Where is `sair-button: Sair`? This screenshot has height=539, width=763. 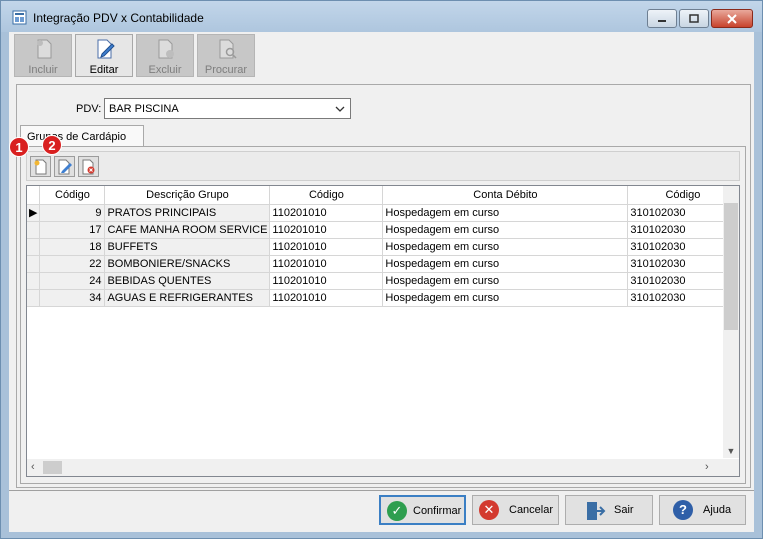
sair-button: Sair is located at coordinates (609, 510).